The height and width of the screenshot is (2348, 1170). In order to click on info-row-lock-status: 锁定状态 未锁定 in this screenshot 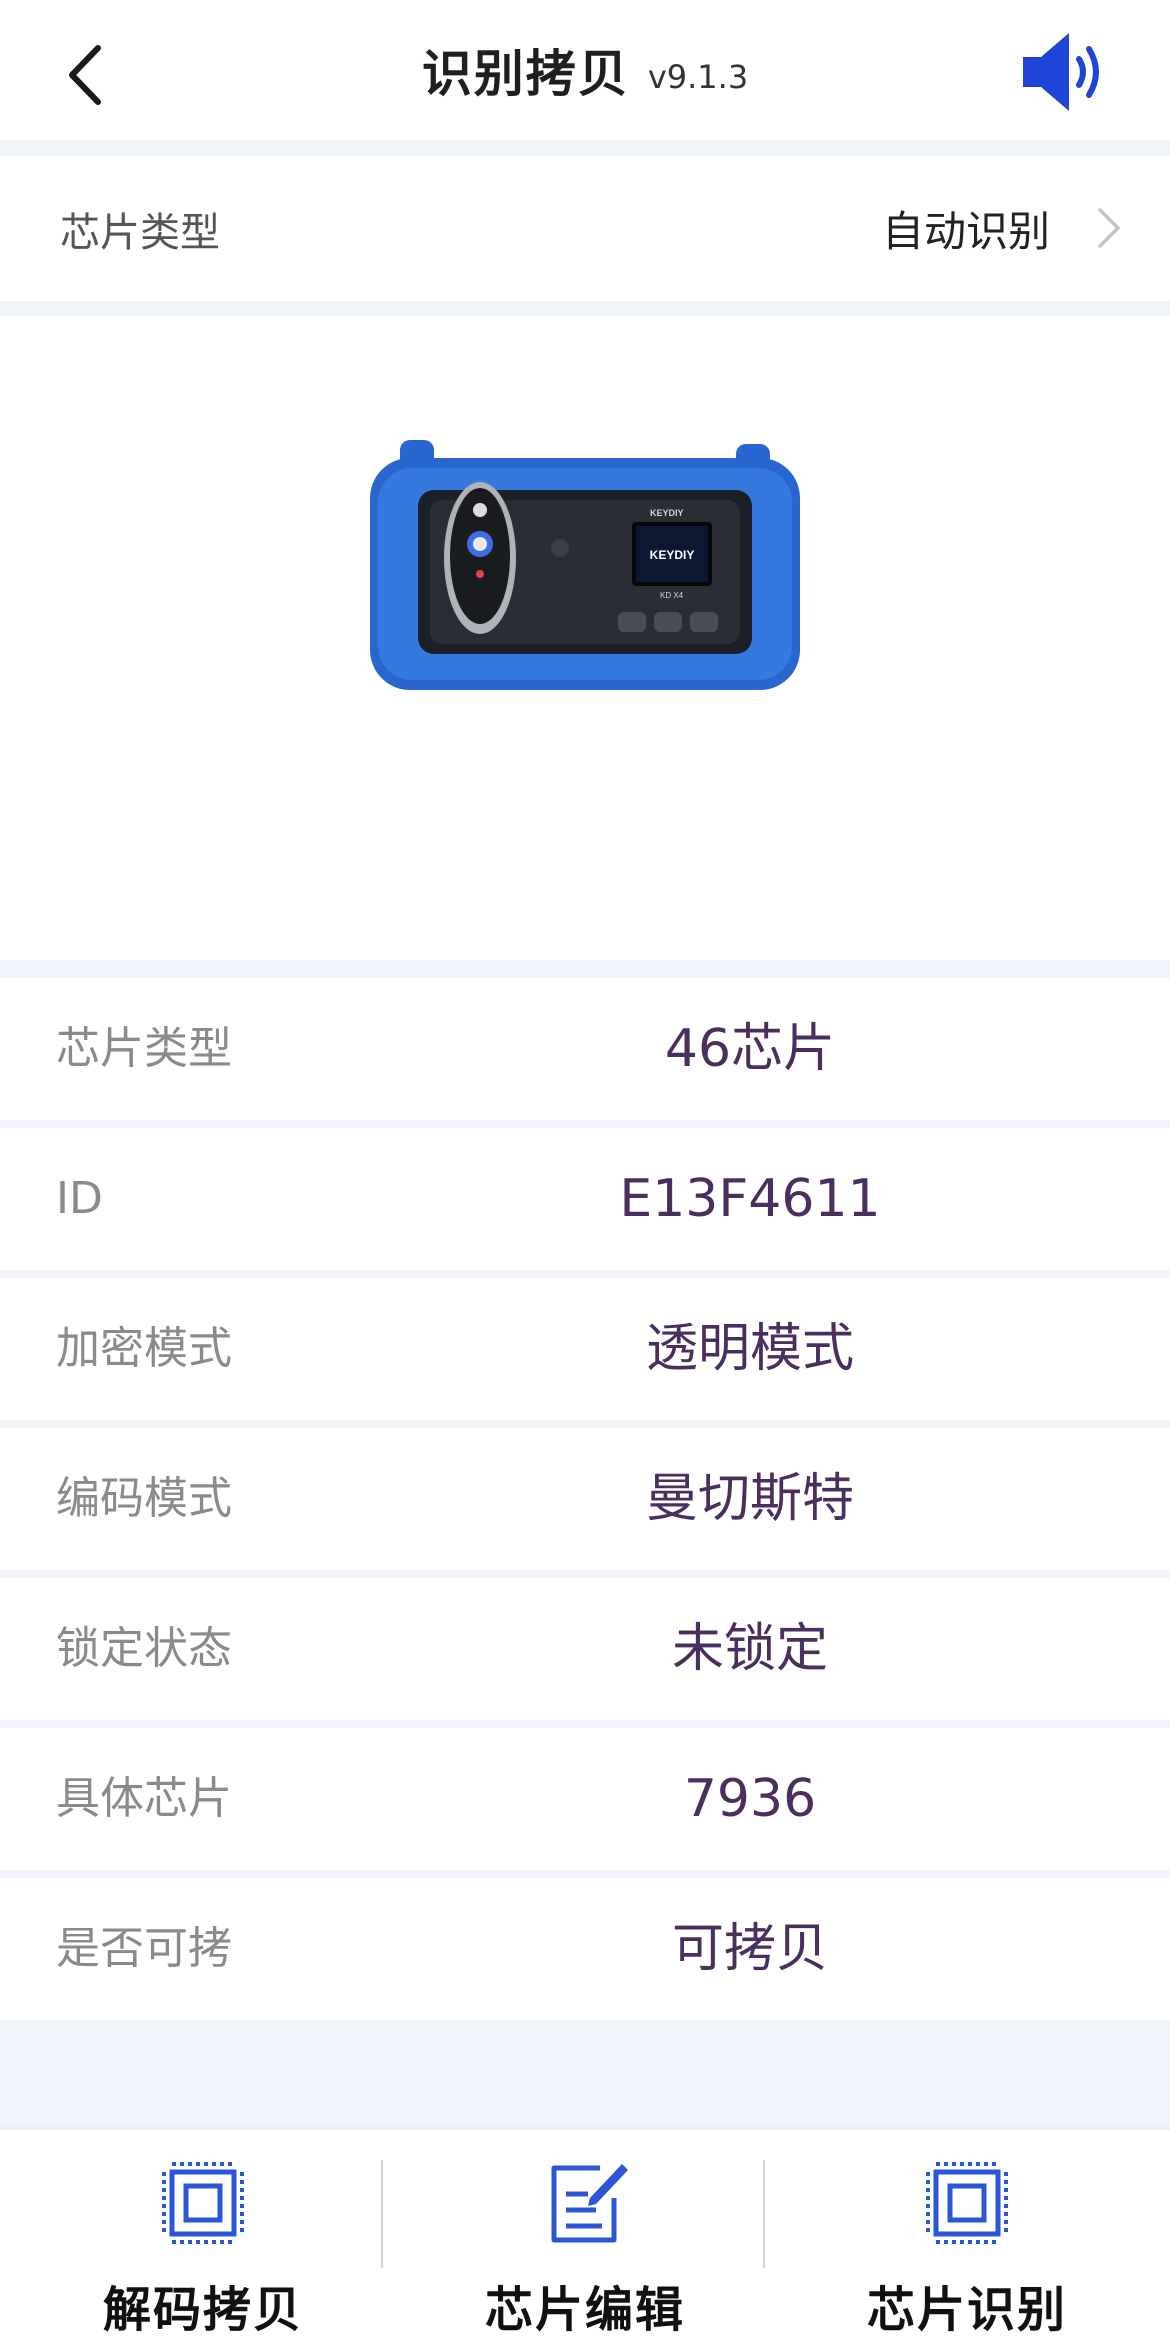, I will do `click(585, 1649)`.